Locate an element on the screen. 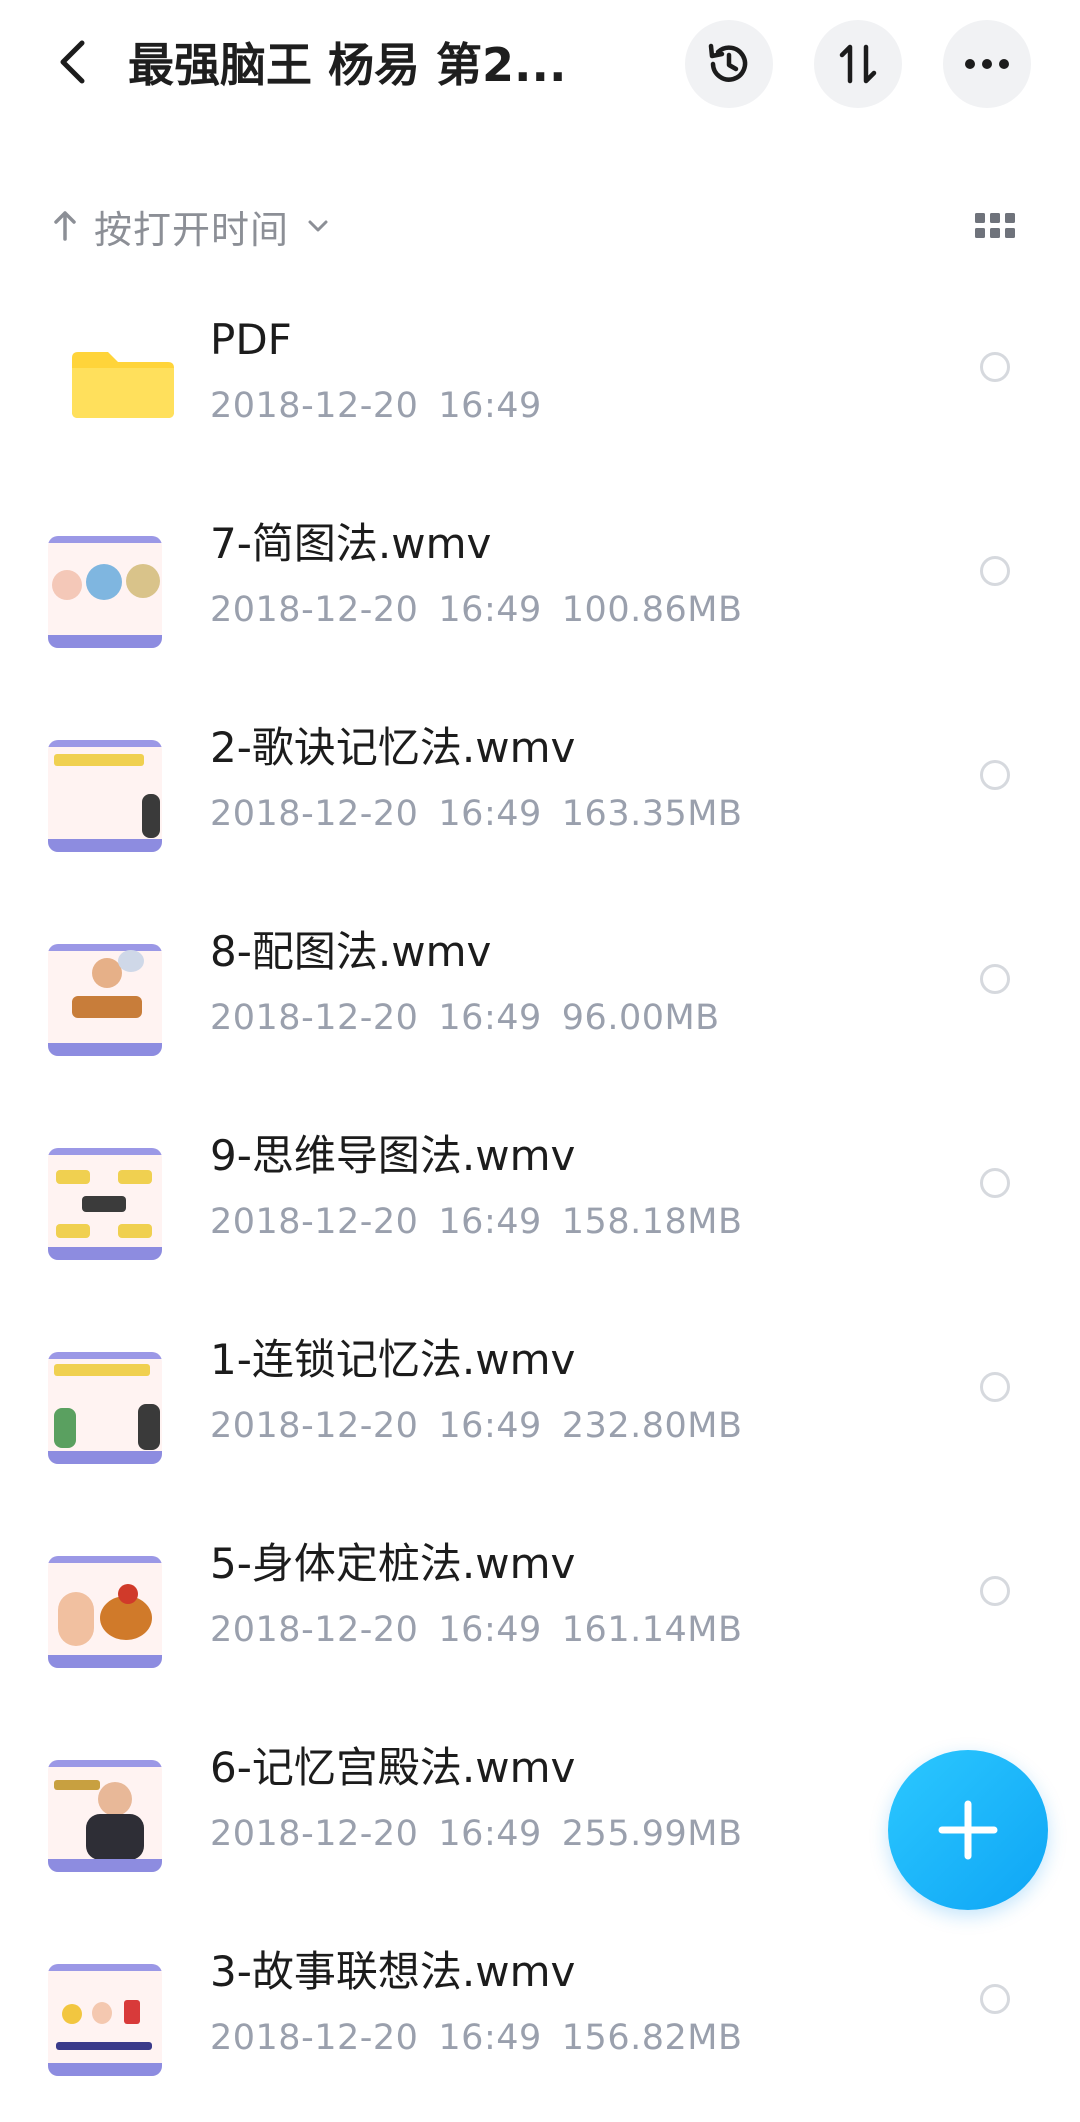  list-item-video: 9-思维导图法.wmv 2018-12-20 16:49 158.18MB is located at coordinates (540, 1204).